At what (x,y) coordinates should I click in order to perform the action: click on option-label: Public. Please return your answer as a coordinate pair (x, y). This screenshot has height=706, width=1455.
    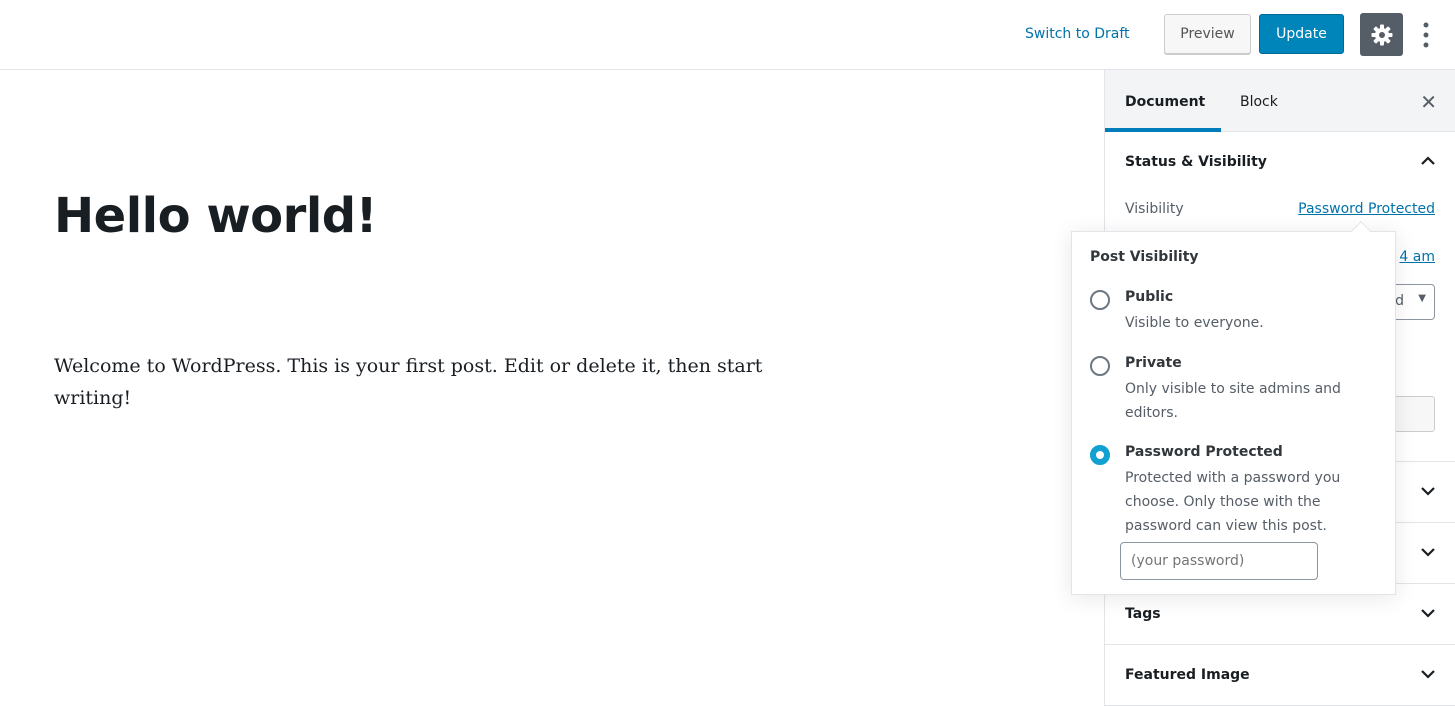
    Looking at the image, I should click on (1149, 297).